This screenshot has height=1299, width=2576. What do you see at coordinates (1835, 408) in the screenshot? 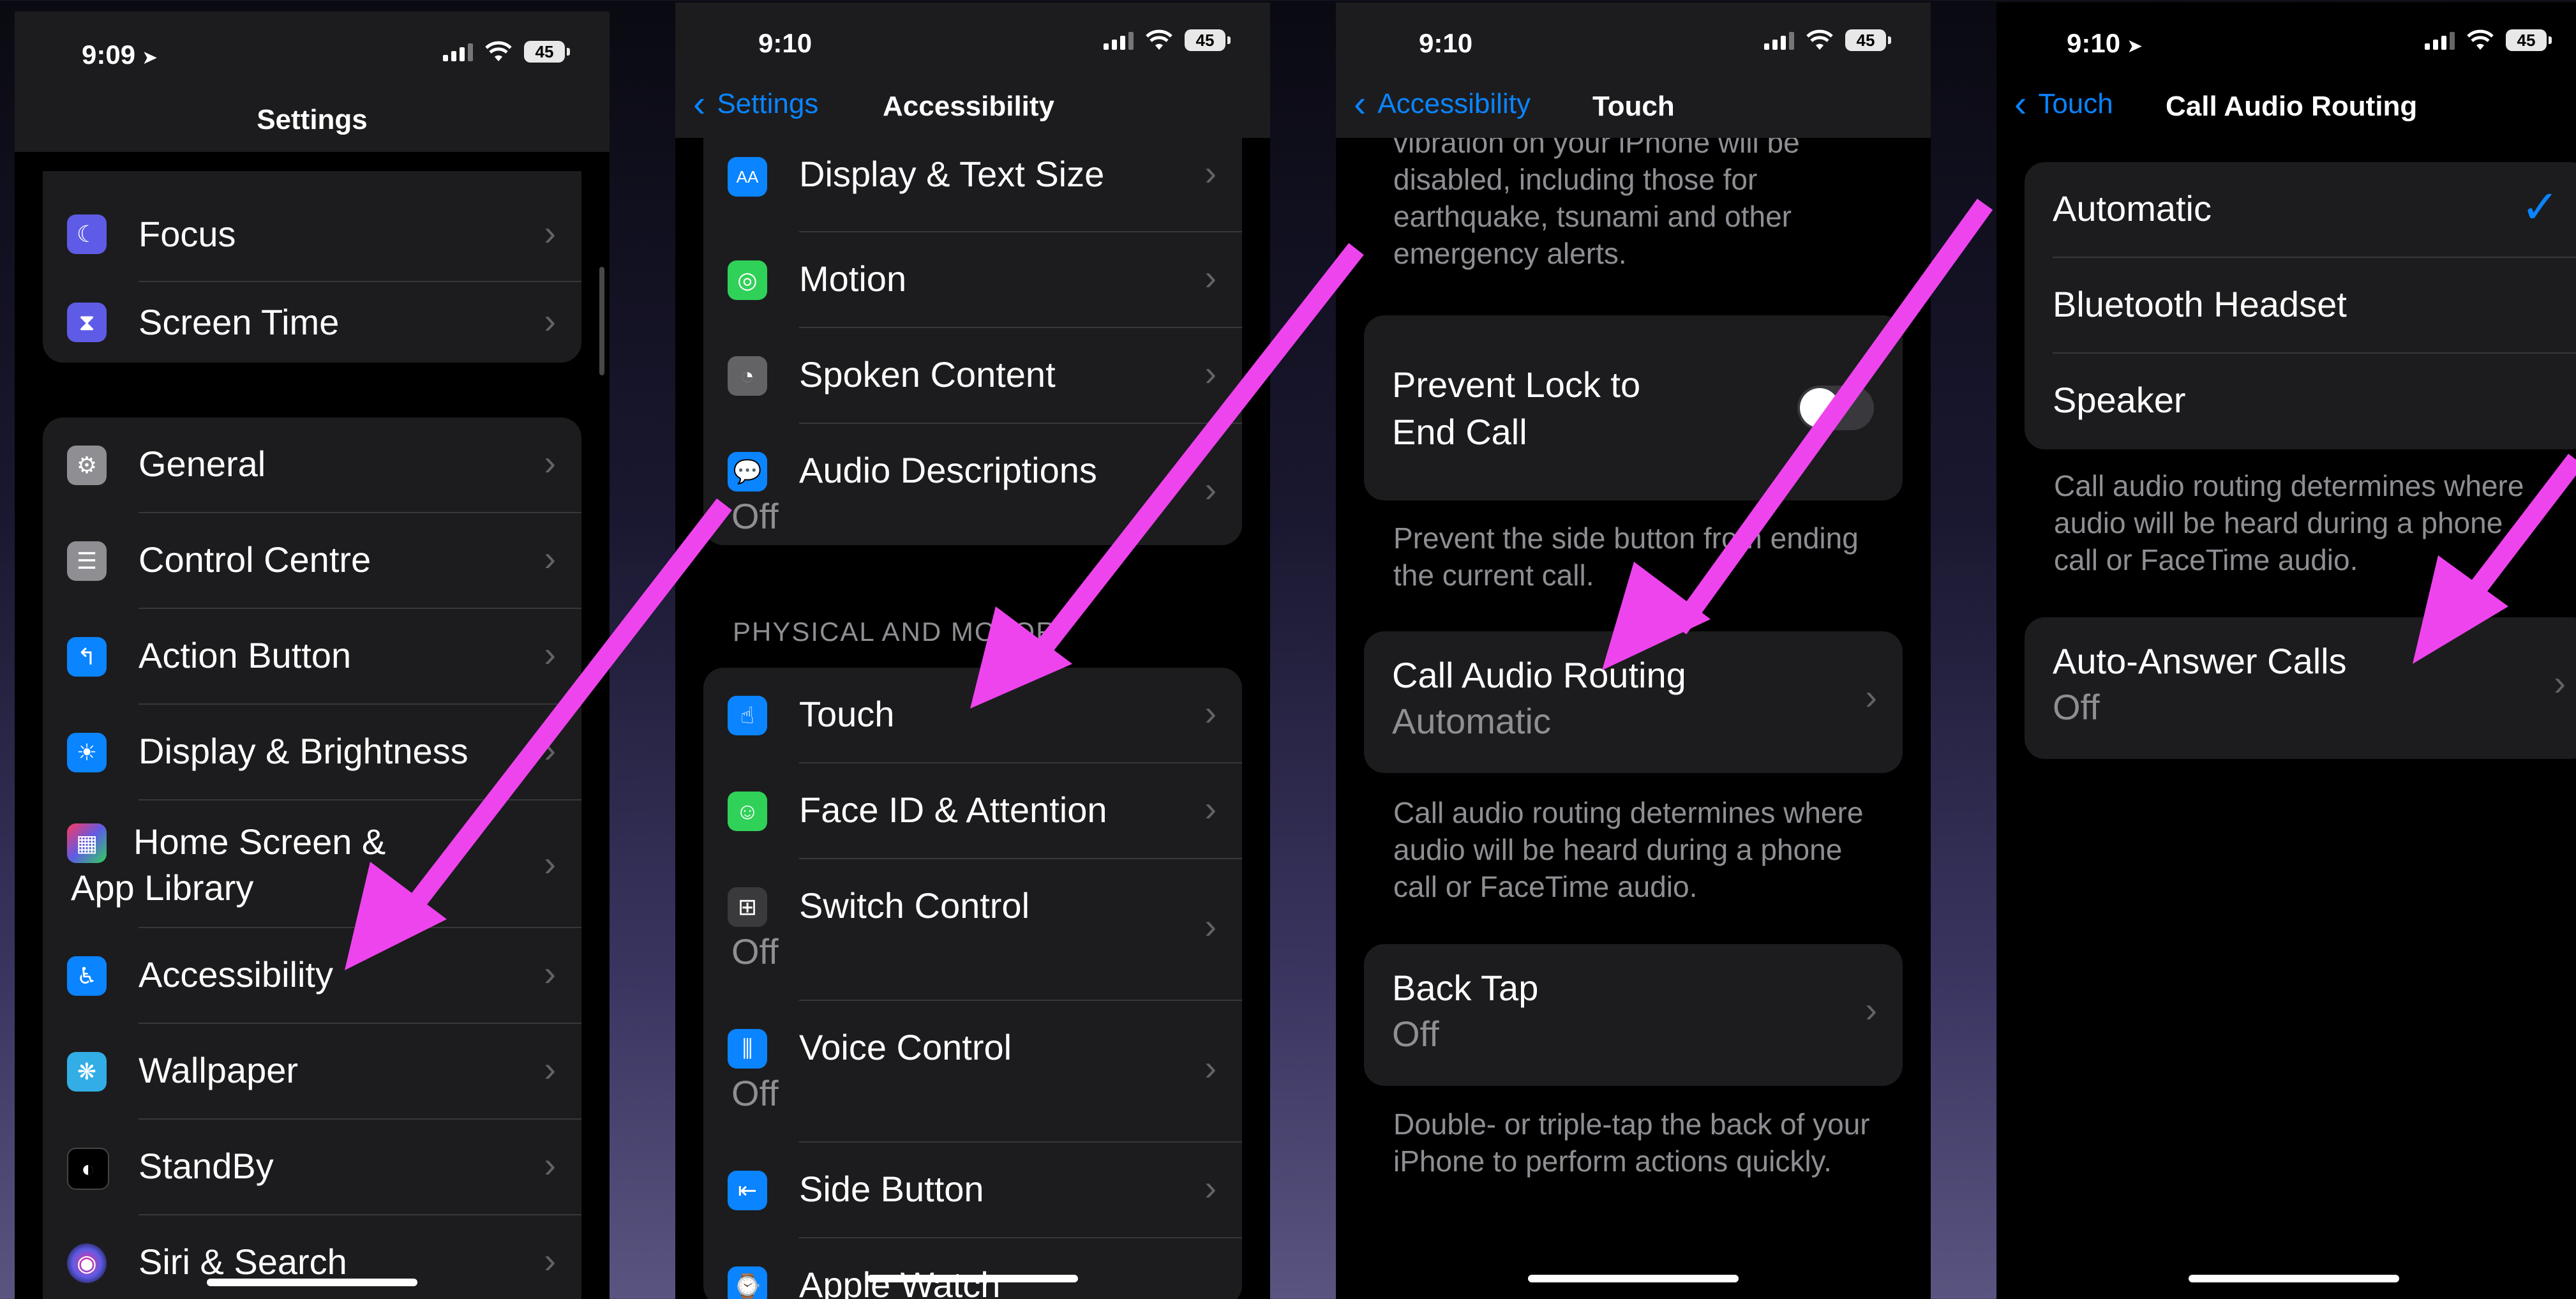
I see `prevent-lock-toggle` at bounding box center [1835, 408].